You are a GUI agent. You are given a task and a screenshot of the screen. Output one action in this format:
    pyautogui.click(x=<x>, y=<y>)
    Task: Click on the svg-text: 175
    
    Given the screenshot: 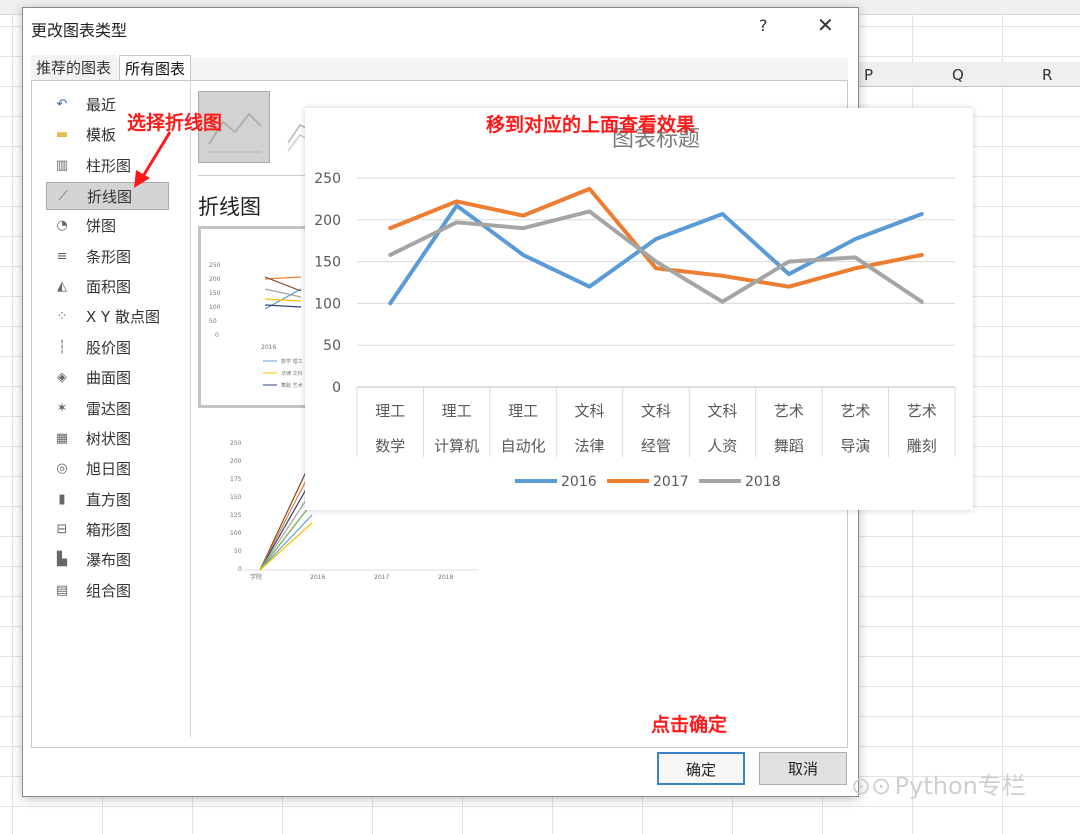 What is the action you would take?
    pyautogui.click(x=236, y=479)
    